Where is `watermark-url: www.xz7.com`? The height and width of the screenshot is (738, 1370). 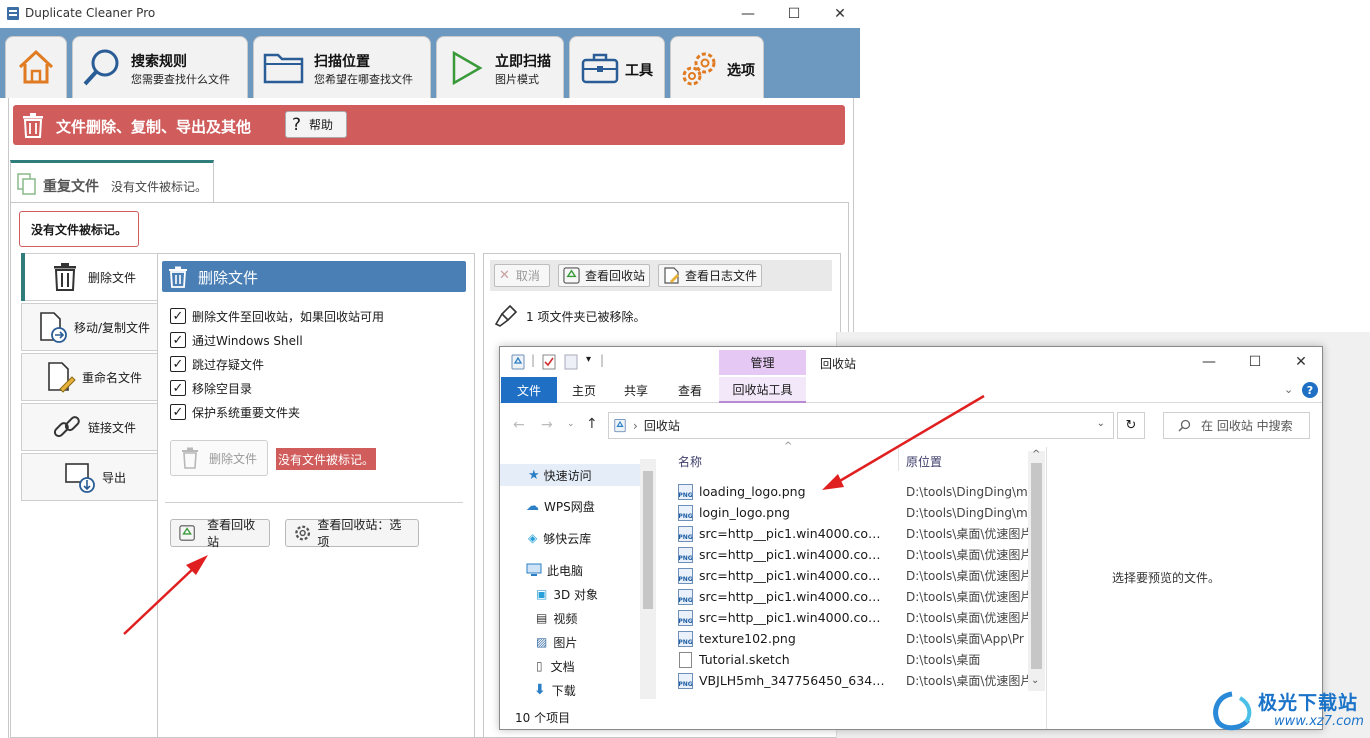 watermark-url: www.xz7.com is located at coordinates (1319, 721).